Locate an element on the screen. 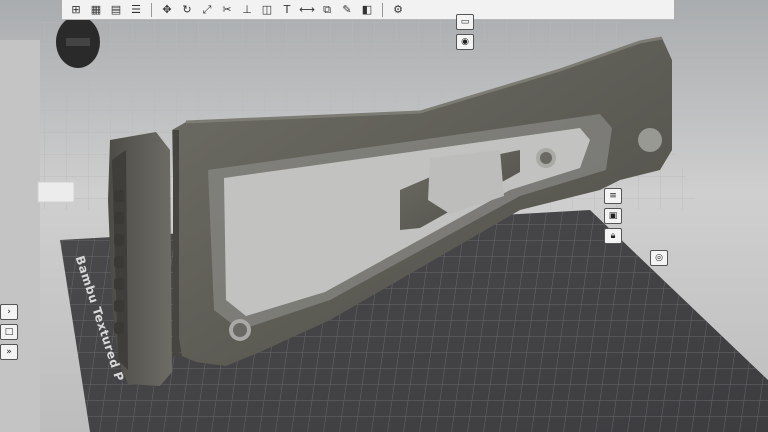 This screenshot has width=768, height=432. right-panel-icons: ▭ ◉ is located at coordinates (465, 32).